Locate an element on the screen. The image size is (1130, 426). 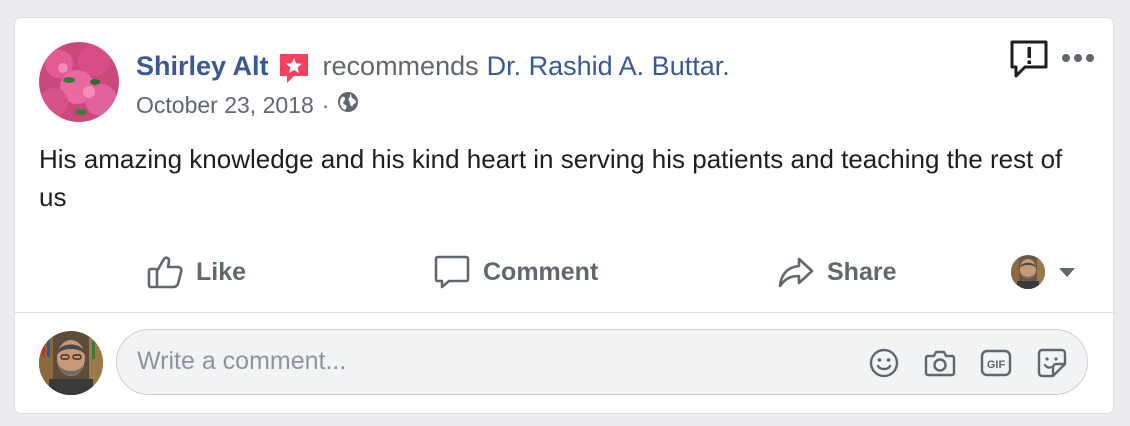
author-name-link: Shirley Alt is located at coordinates (202, 66).